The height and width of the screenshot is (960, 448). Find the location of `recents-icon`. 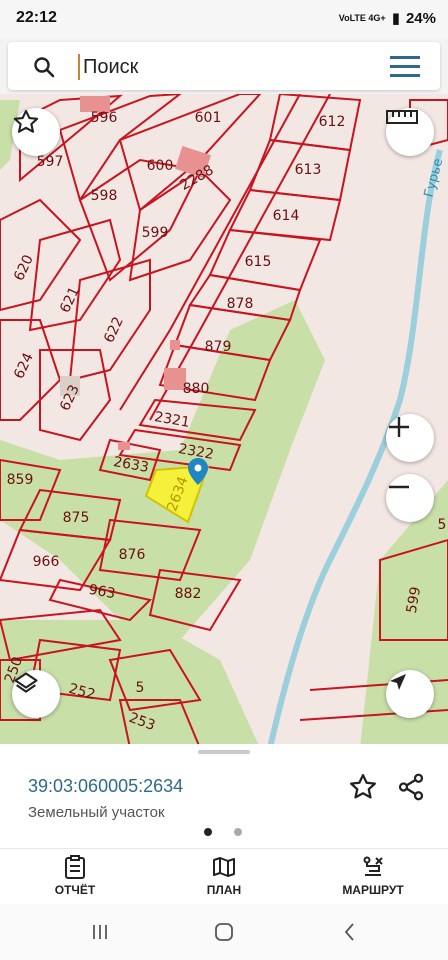

recents-icon is located at coordinates (100, 932).